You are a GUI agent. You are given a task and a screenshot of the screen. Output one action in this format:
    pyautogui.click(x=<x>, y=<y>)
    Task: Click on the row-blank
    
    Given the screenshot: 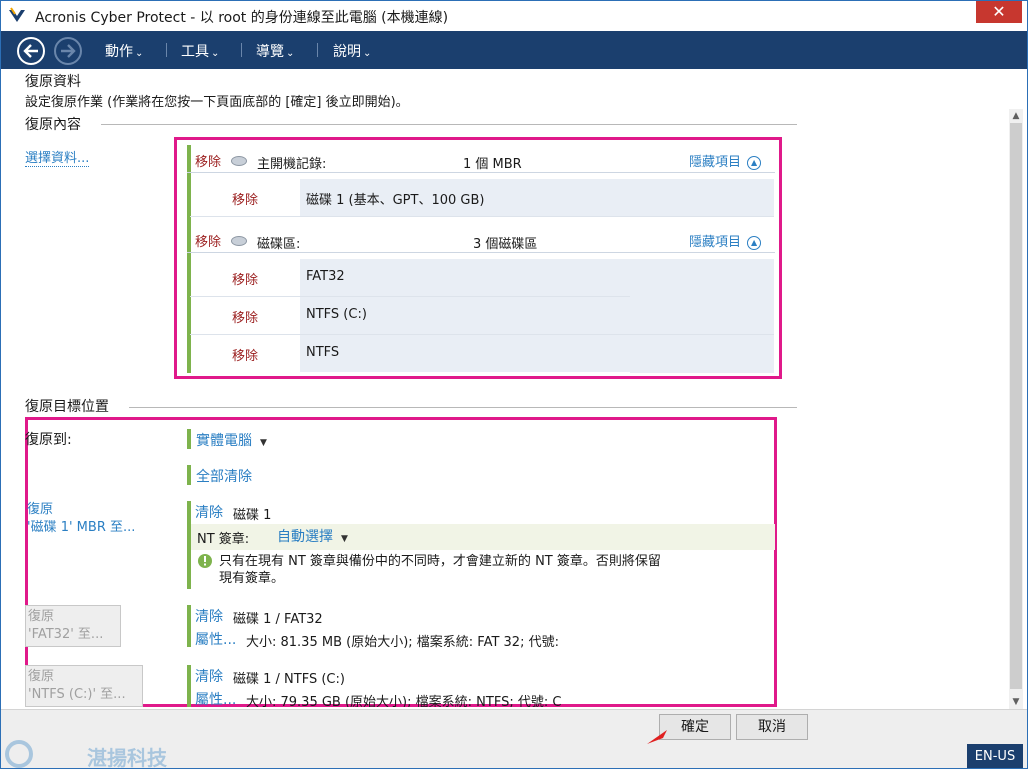 What is the action you would take?
    pyautogui.click(x=702, y=197)
    